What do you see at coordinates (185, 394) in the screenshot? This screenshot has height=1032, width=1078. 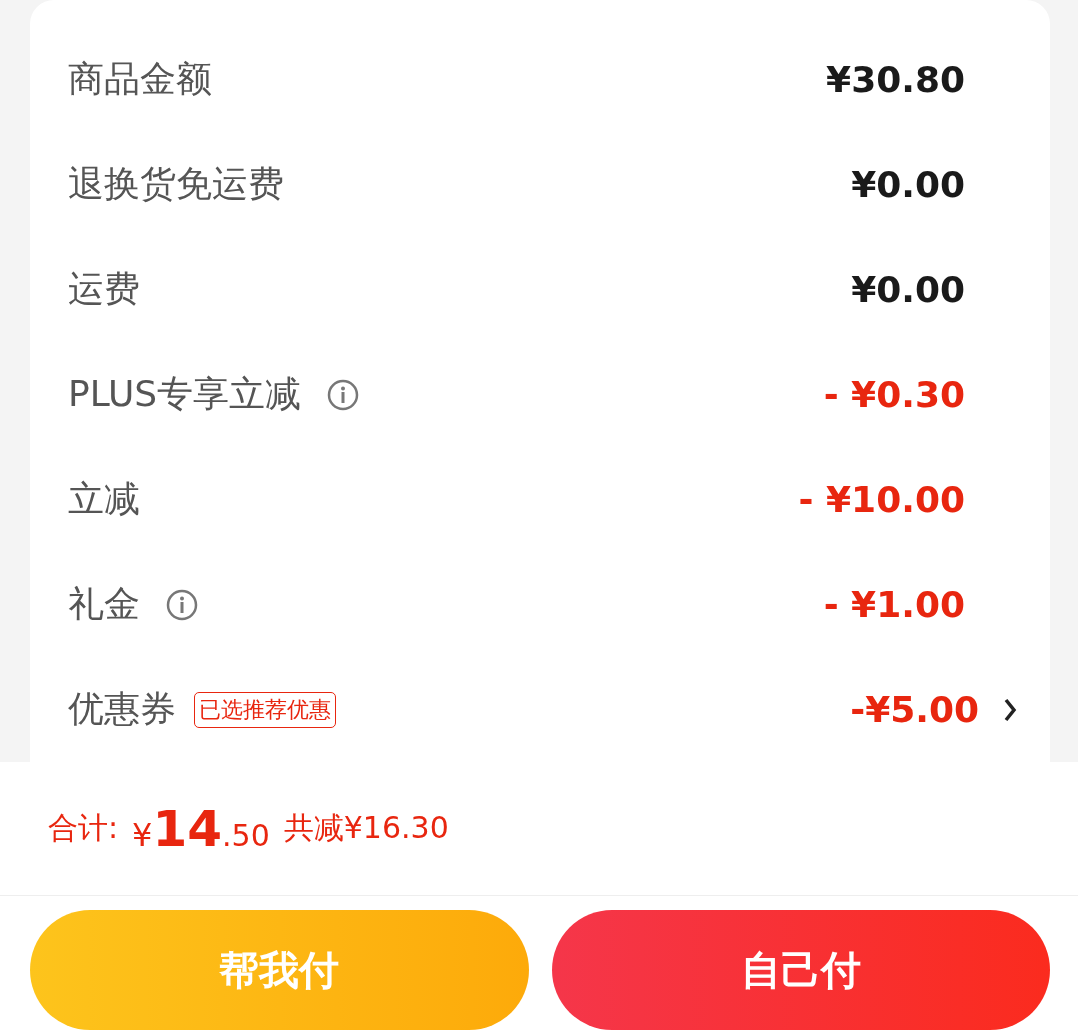 I see `row-label: PLUS专享立减` at bounding box center [185, 394].